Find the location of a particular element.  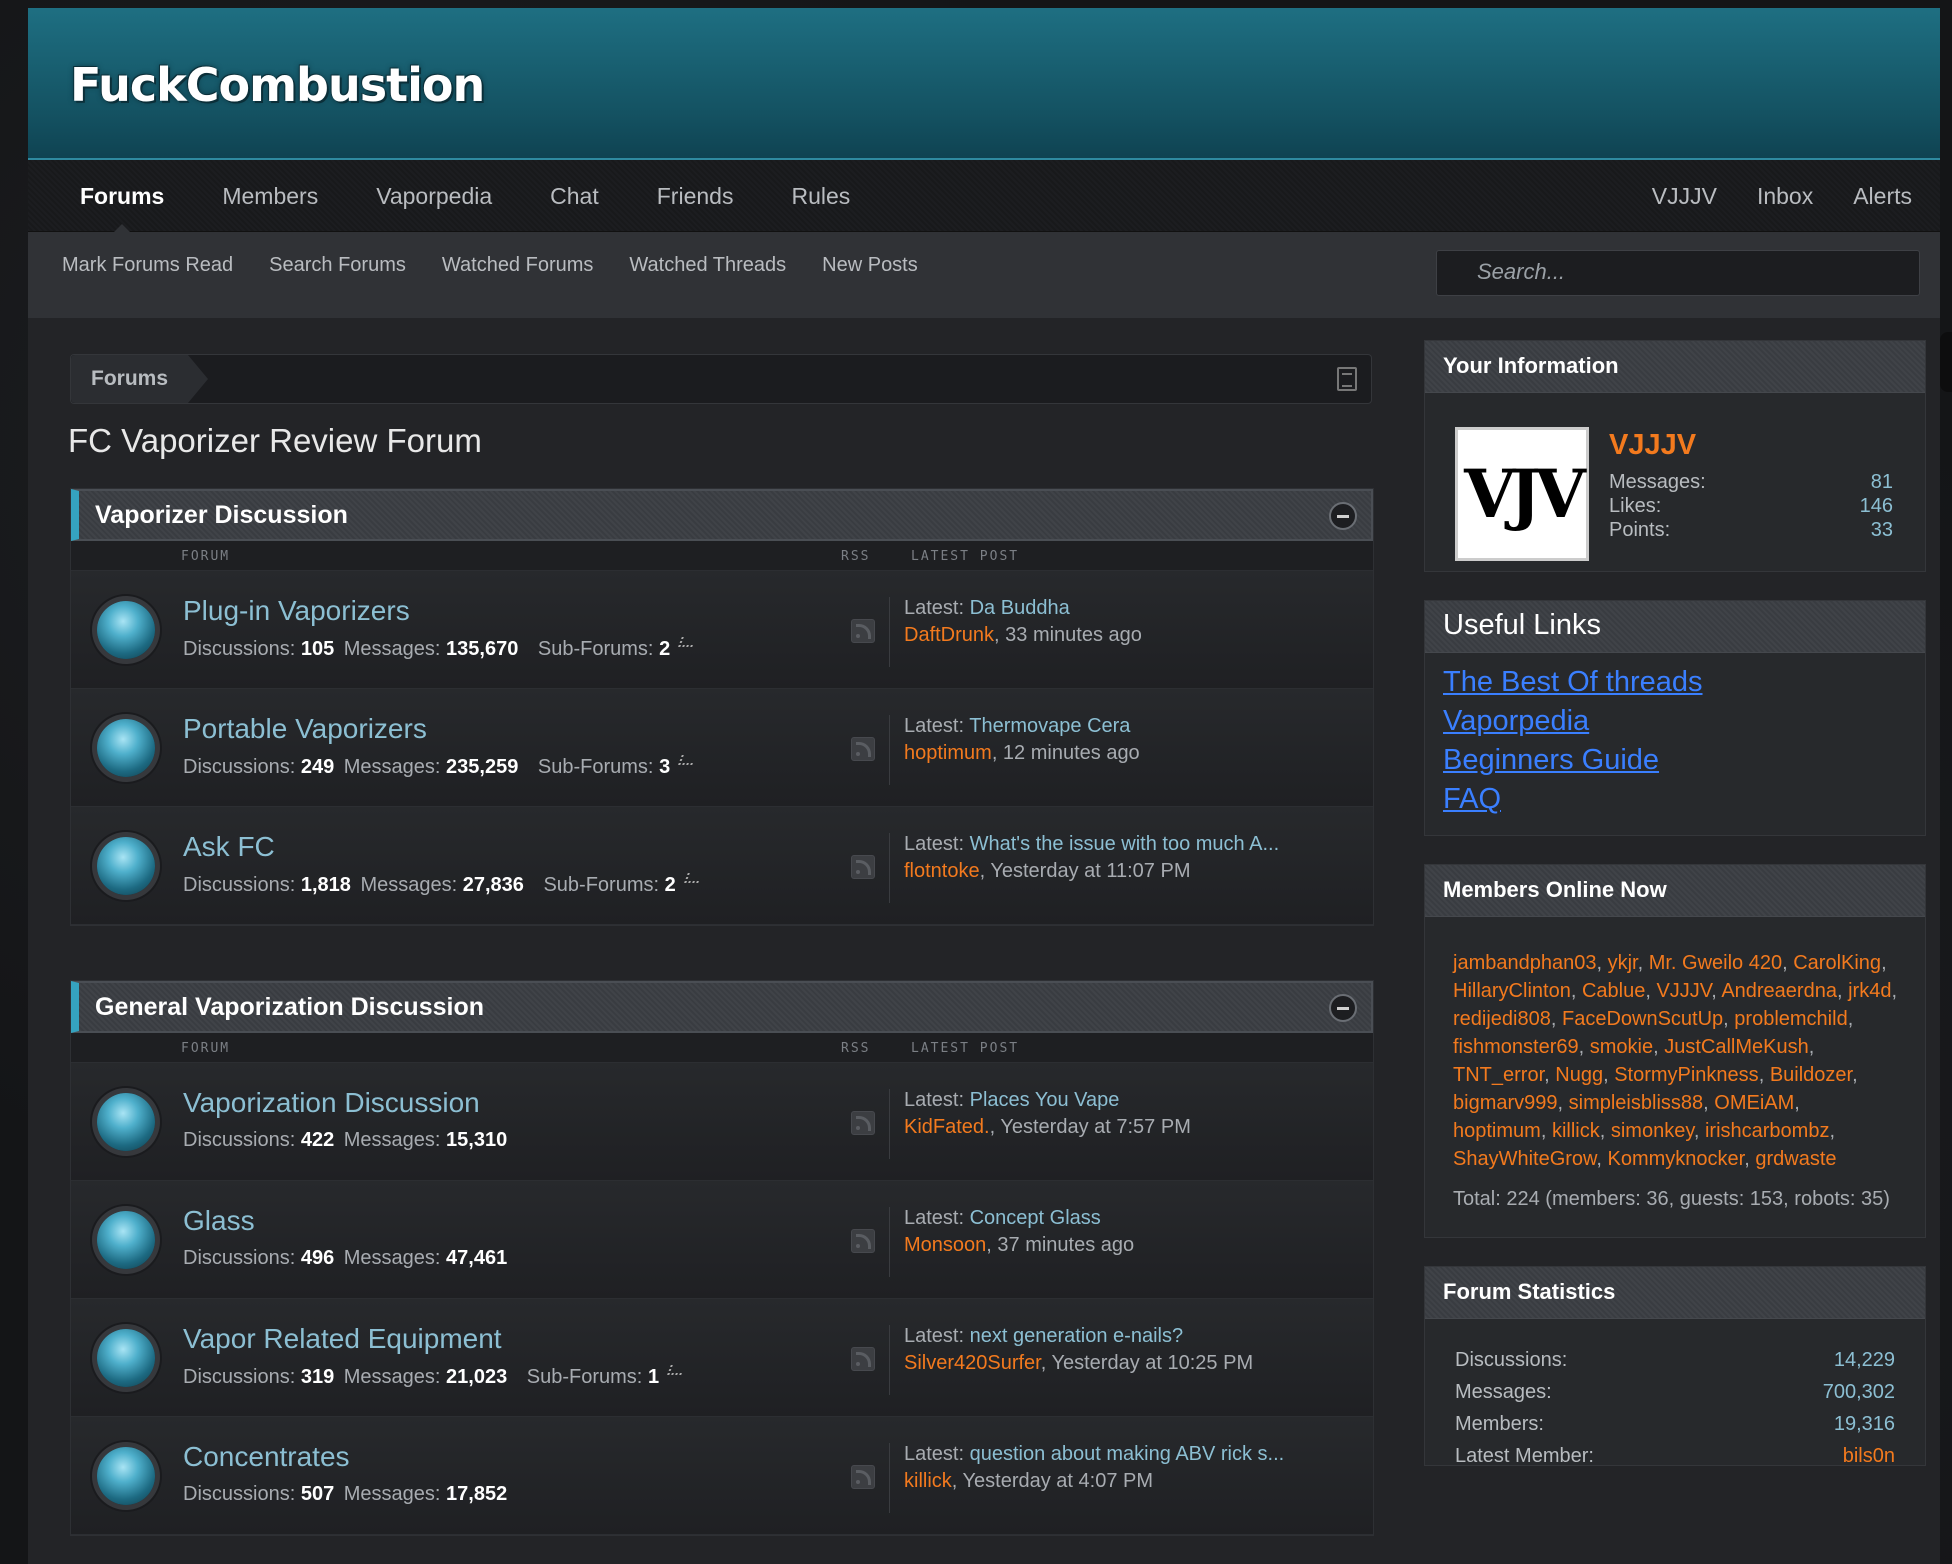

latest-thread-link: Da Buddha is located at coordinates (1020, 608).